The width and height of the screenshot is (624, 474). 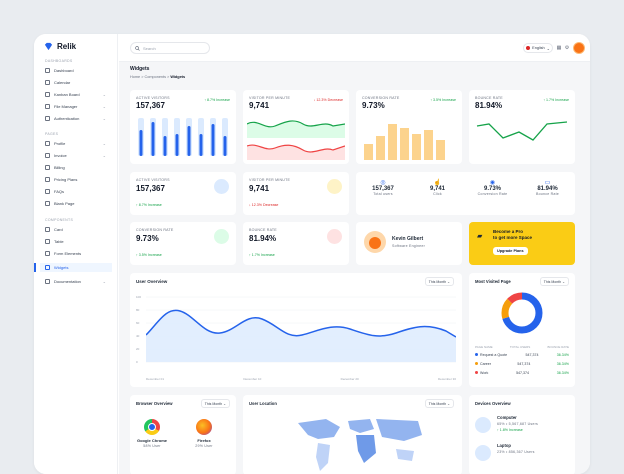 I want to click on conversion-bar-chart, so click(x=404, y=142).